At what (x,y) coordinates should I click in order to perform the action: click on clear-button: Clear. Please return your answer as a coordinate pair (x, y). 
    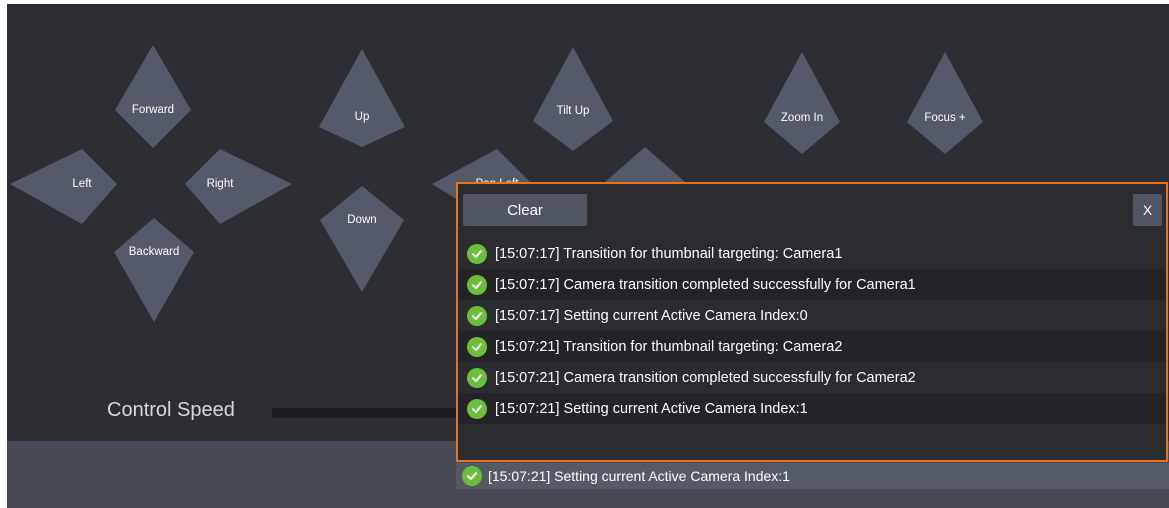
    Looking at the image, I should click on (525, 210).